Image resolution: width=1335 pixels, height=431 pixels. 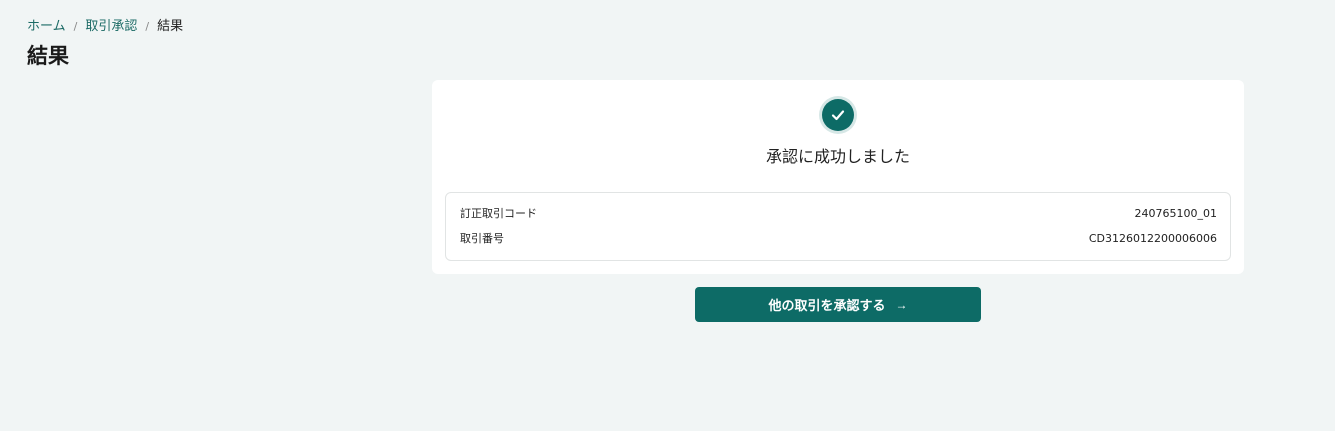 I want to click on detail-value: CD3126012200006006, so click(x=1152, y=238).